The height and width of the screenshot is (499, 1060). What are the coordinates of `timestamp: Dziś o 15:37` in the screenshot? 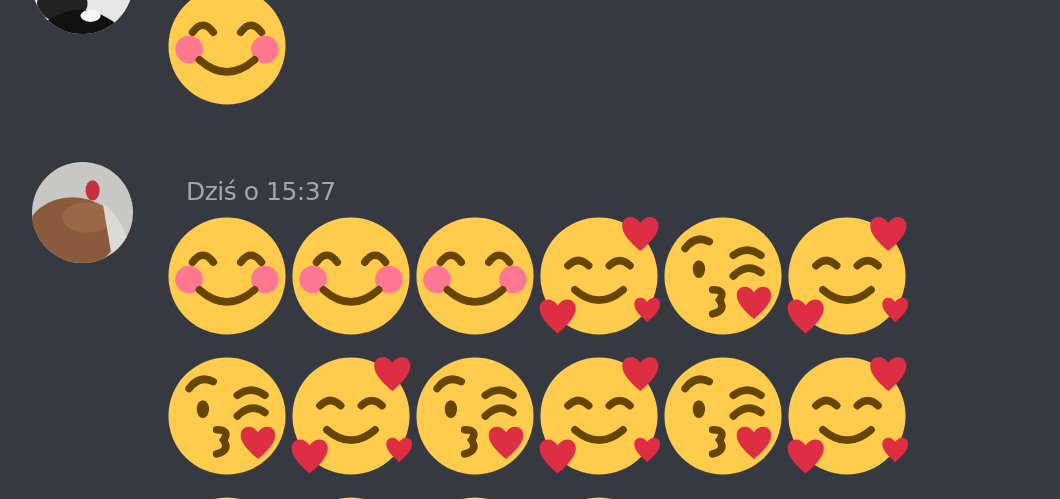 It's located at (261, 192).